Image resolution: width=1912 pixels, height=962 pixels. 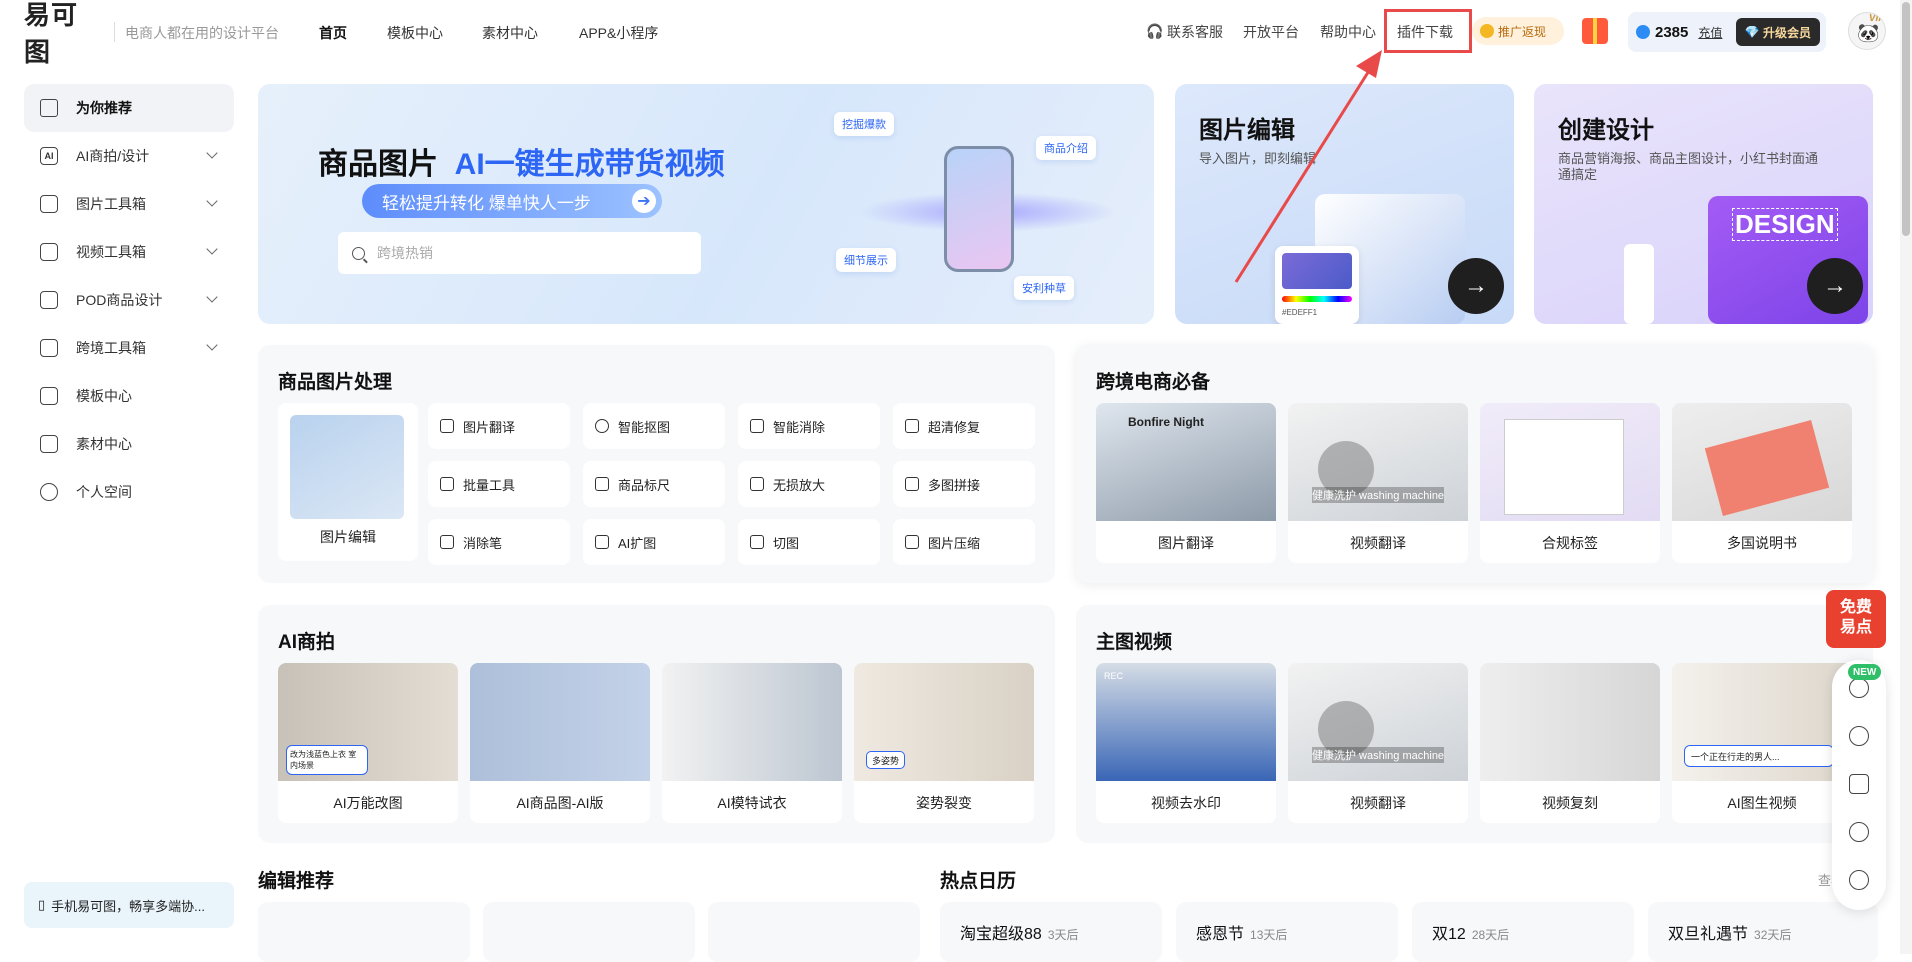 I want to click on tool-ruler: 商品标尺, so click(x=654, y=484).